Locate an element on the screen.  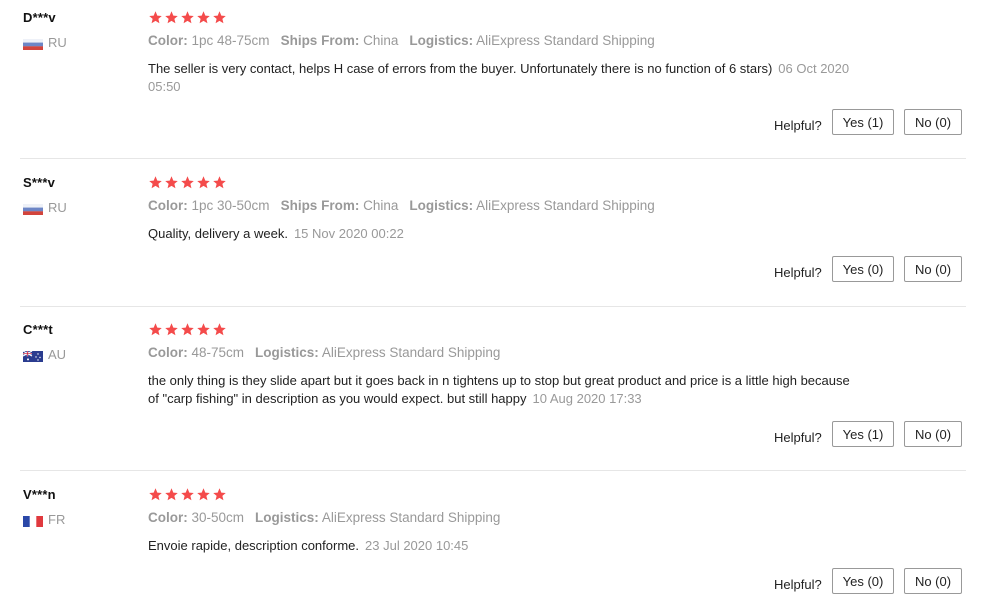
reviewer-info: D***v RU is located at coordinates (45, 30).